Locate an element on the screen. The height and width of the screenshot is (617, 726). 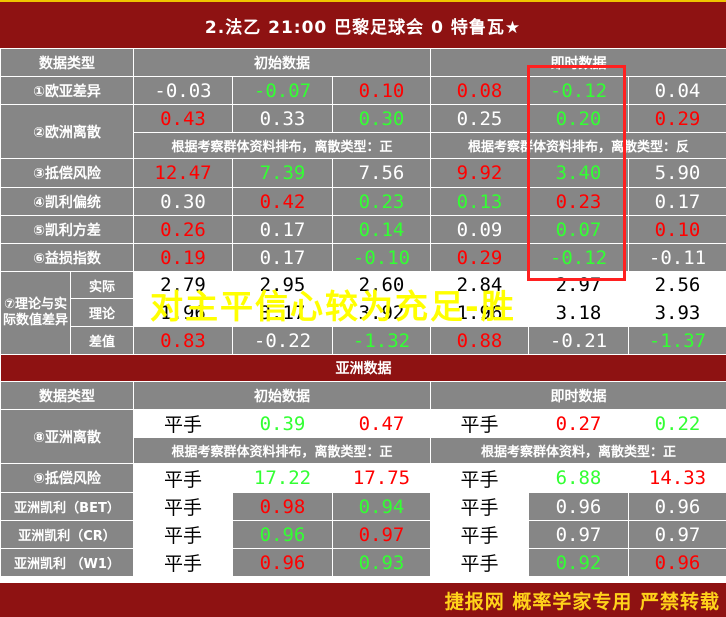
row-asia-compensation-risk: ⑨抵偿风险 平手 17.22 17.75 平手 6.88 14.33 is located at coordinates (363, 478).